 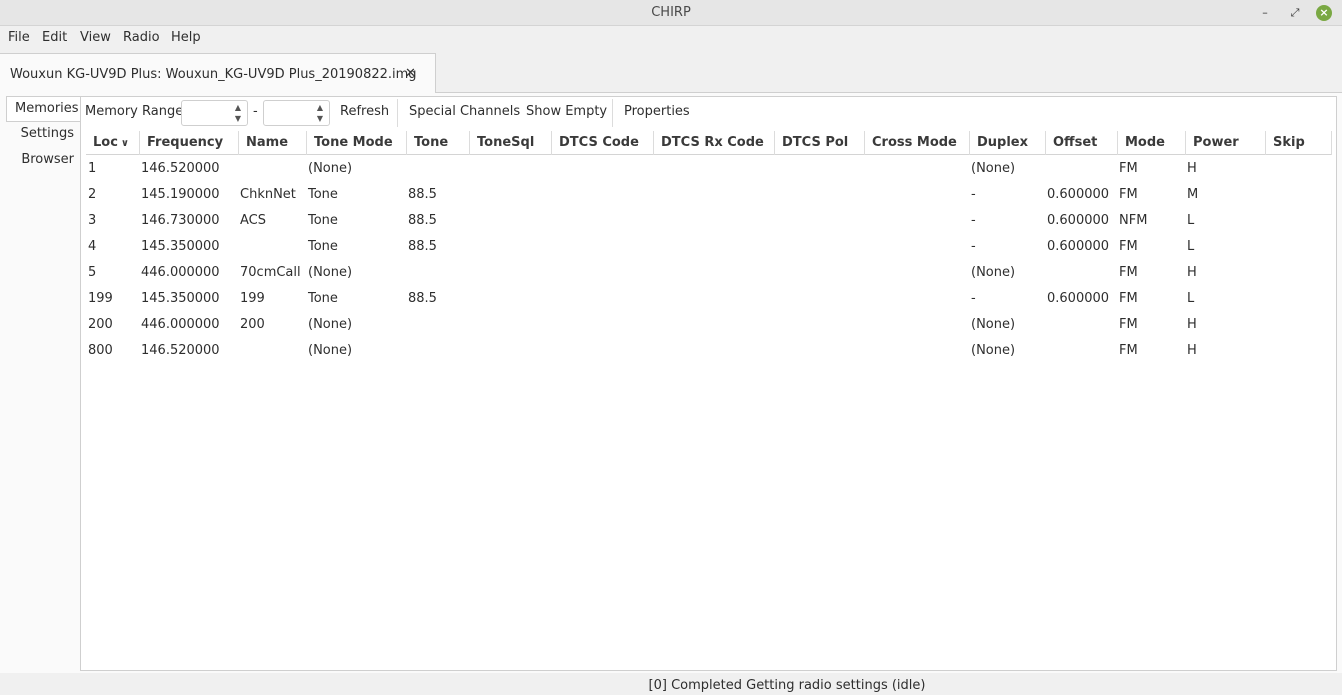 What do you see at coordinates (100, 324) in the screenshot?
I see `cell-loc: 200` at bounding box center [100, 324].